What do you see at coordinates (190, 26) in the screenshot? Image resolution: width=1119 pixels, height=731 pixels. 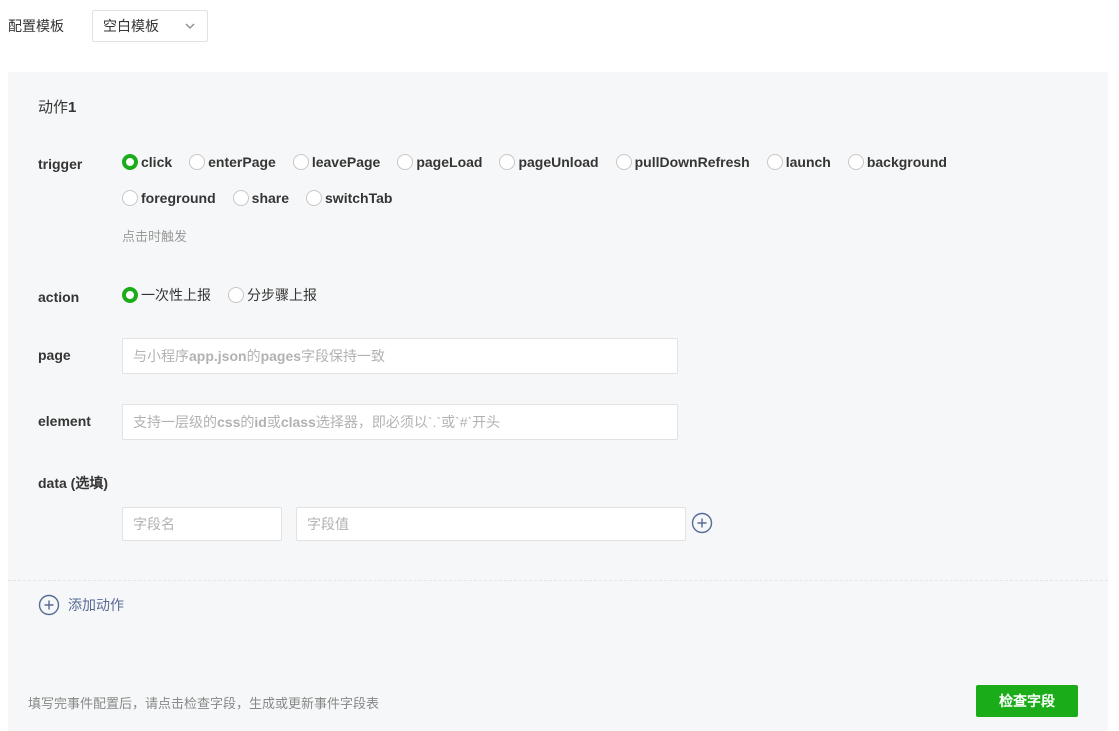 I see `chevron-down-icon` at bounding box center [190, 26].